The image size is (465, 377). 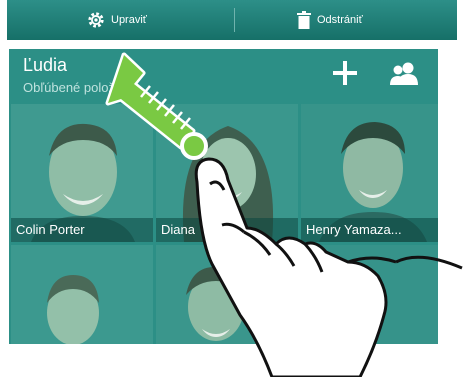 I want to click on action-bar: Upraviť Odstrániť, so click(x=232, y=20).